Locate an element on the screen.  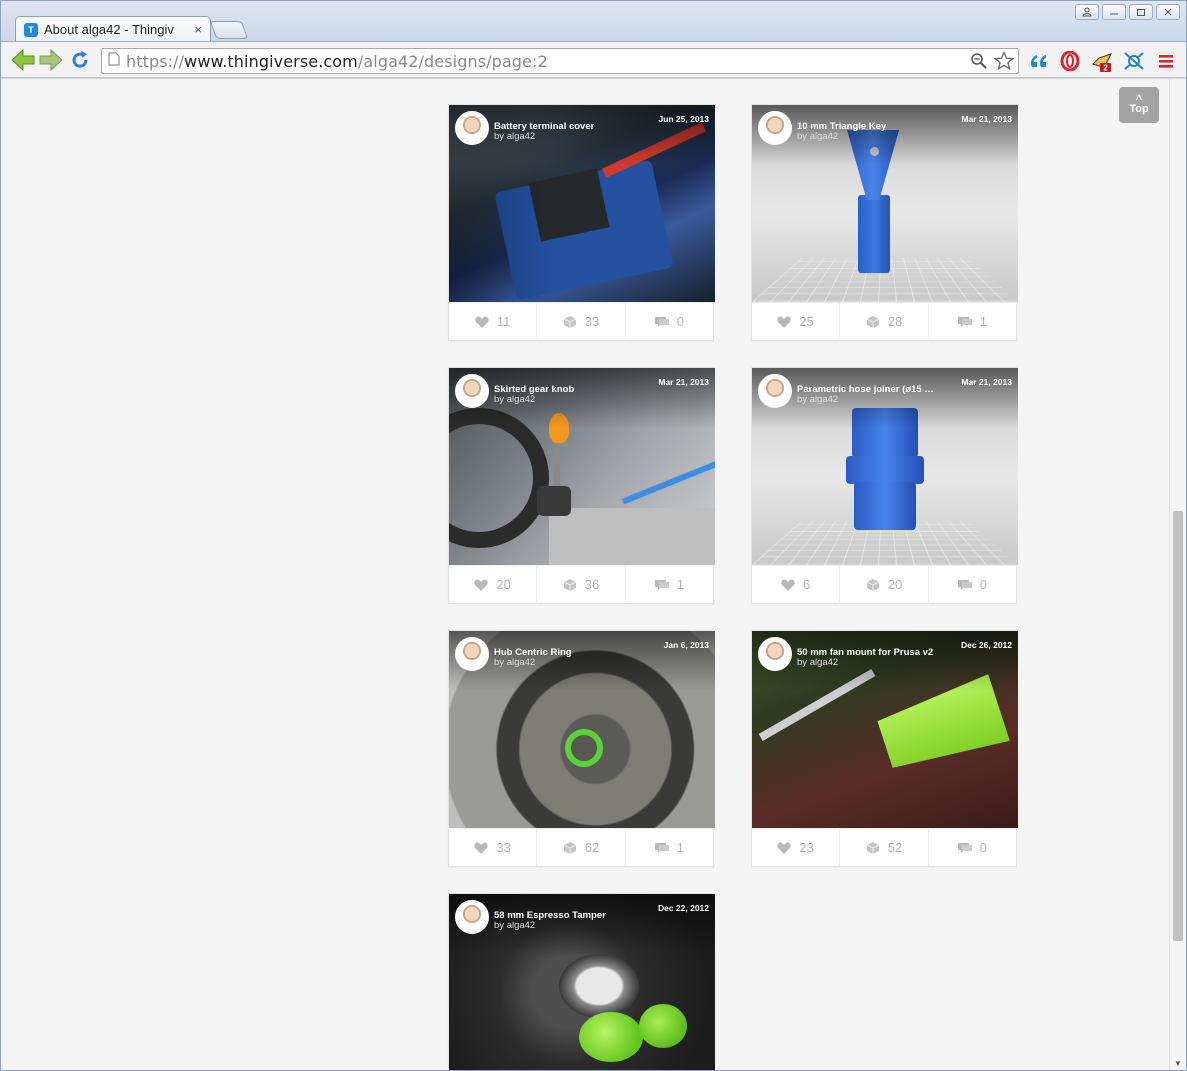
bookmark-star-icon is located at coordinates (1004, 63).